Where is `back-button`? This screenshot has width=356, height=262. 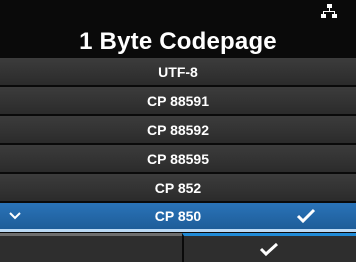 back-button is located at coordinates (91, 247).